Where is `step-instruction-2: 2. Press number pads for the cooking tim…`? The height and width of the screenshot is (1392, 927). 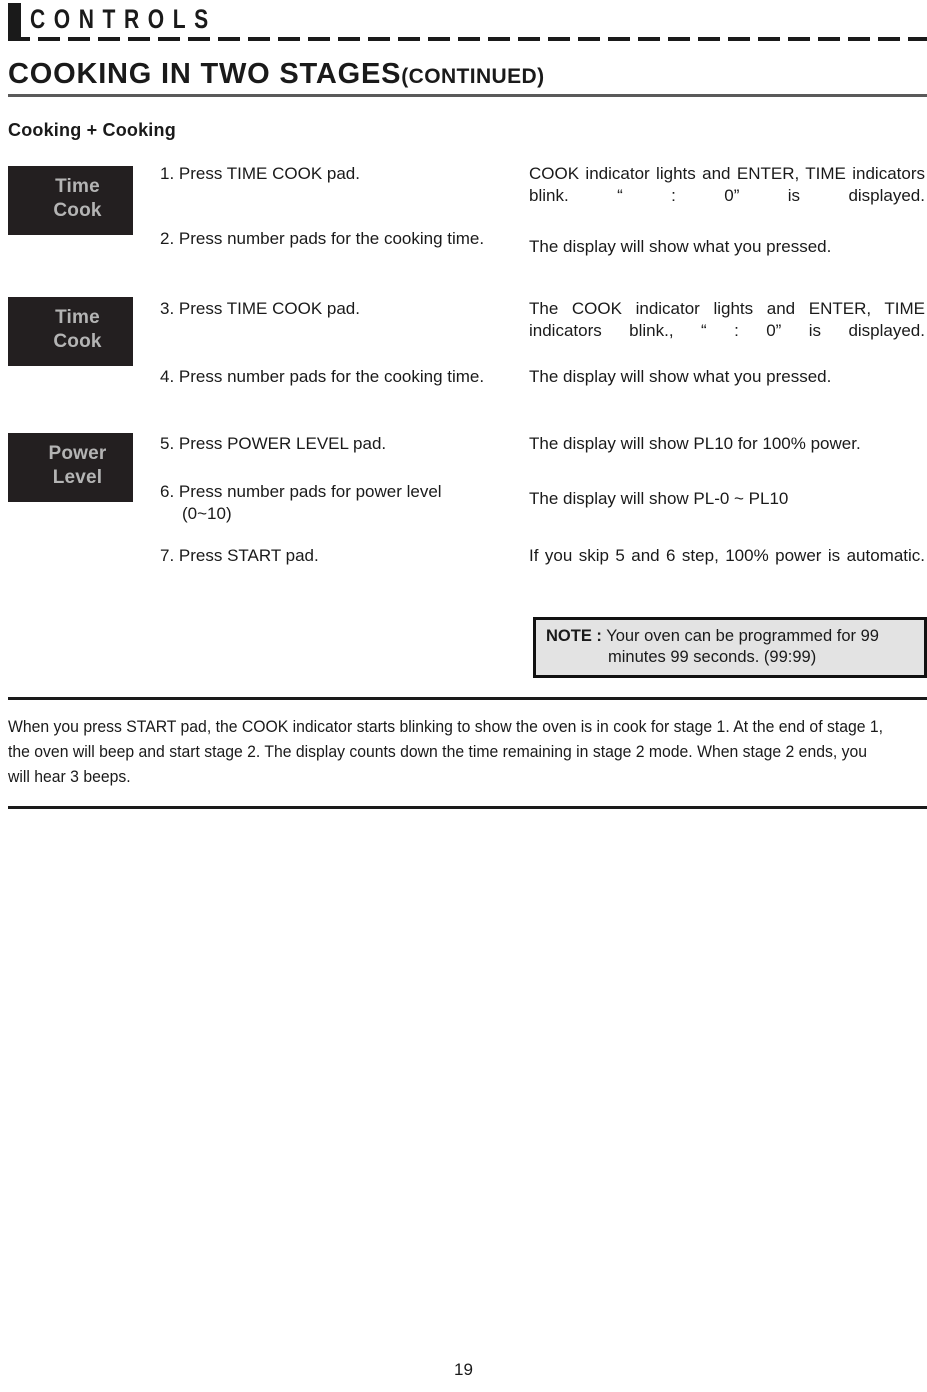 step-instruction-2: 2. Press number pads for the cooking tim… is located at coordinates (322, 238).